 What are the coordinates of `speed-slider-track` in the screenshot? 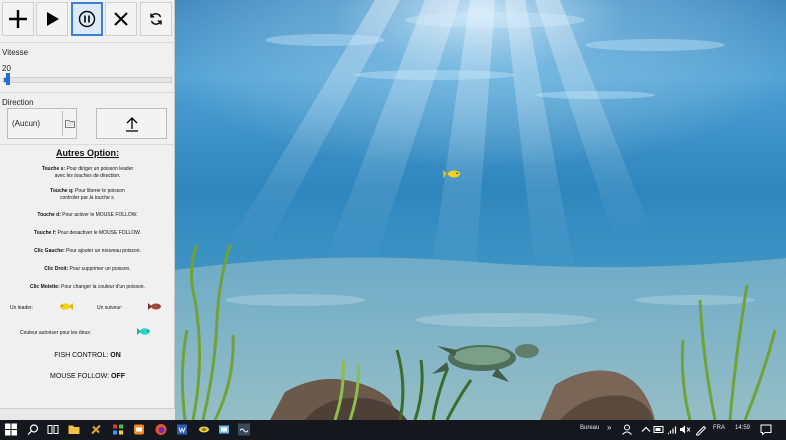 It's located at (87, 80).